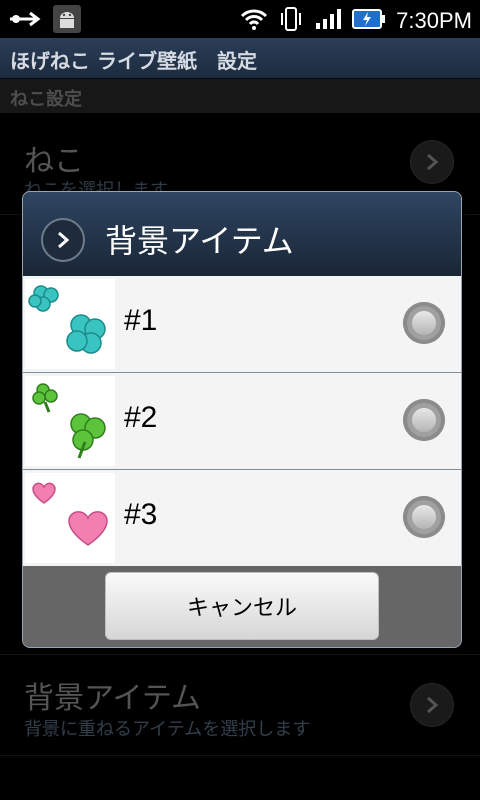 The height and width of the screenshot is (800, 480). I want to click on dialog-header: 背景アイテム, so click(242, 234).